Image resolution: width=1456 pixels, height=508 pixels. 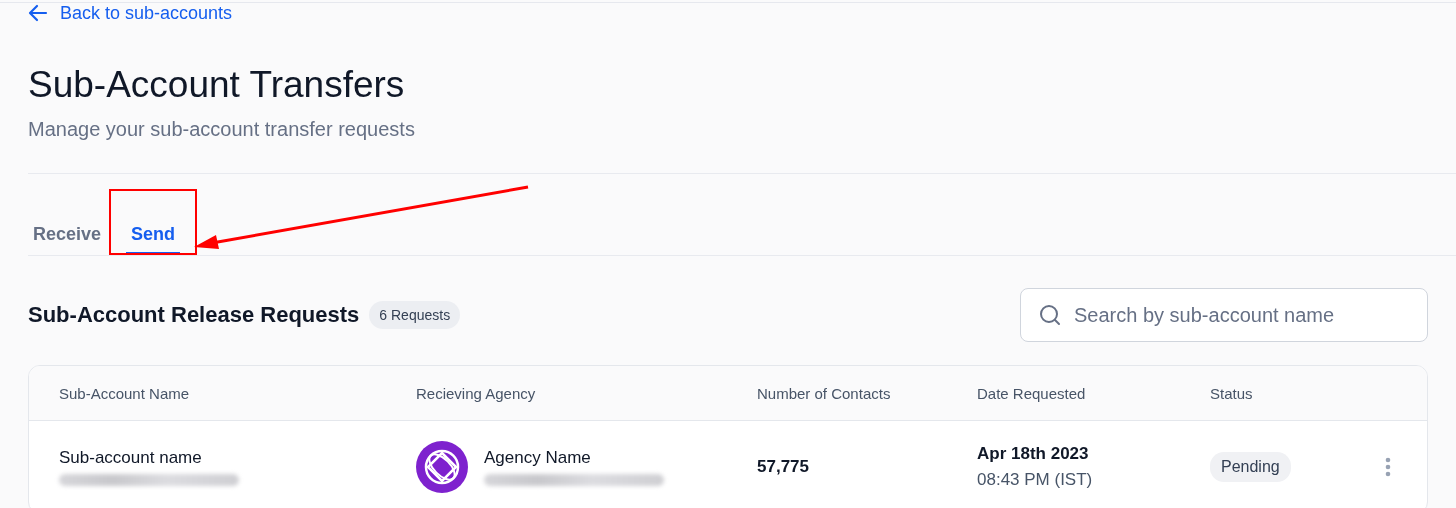 I want to click on search-icon, so click(x=1050, y=315).